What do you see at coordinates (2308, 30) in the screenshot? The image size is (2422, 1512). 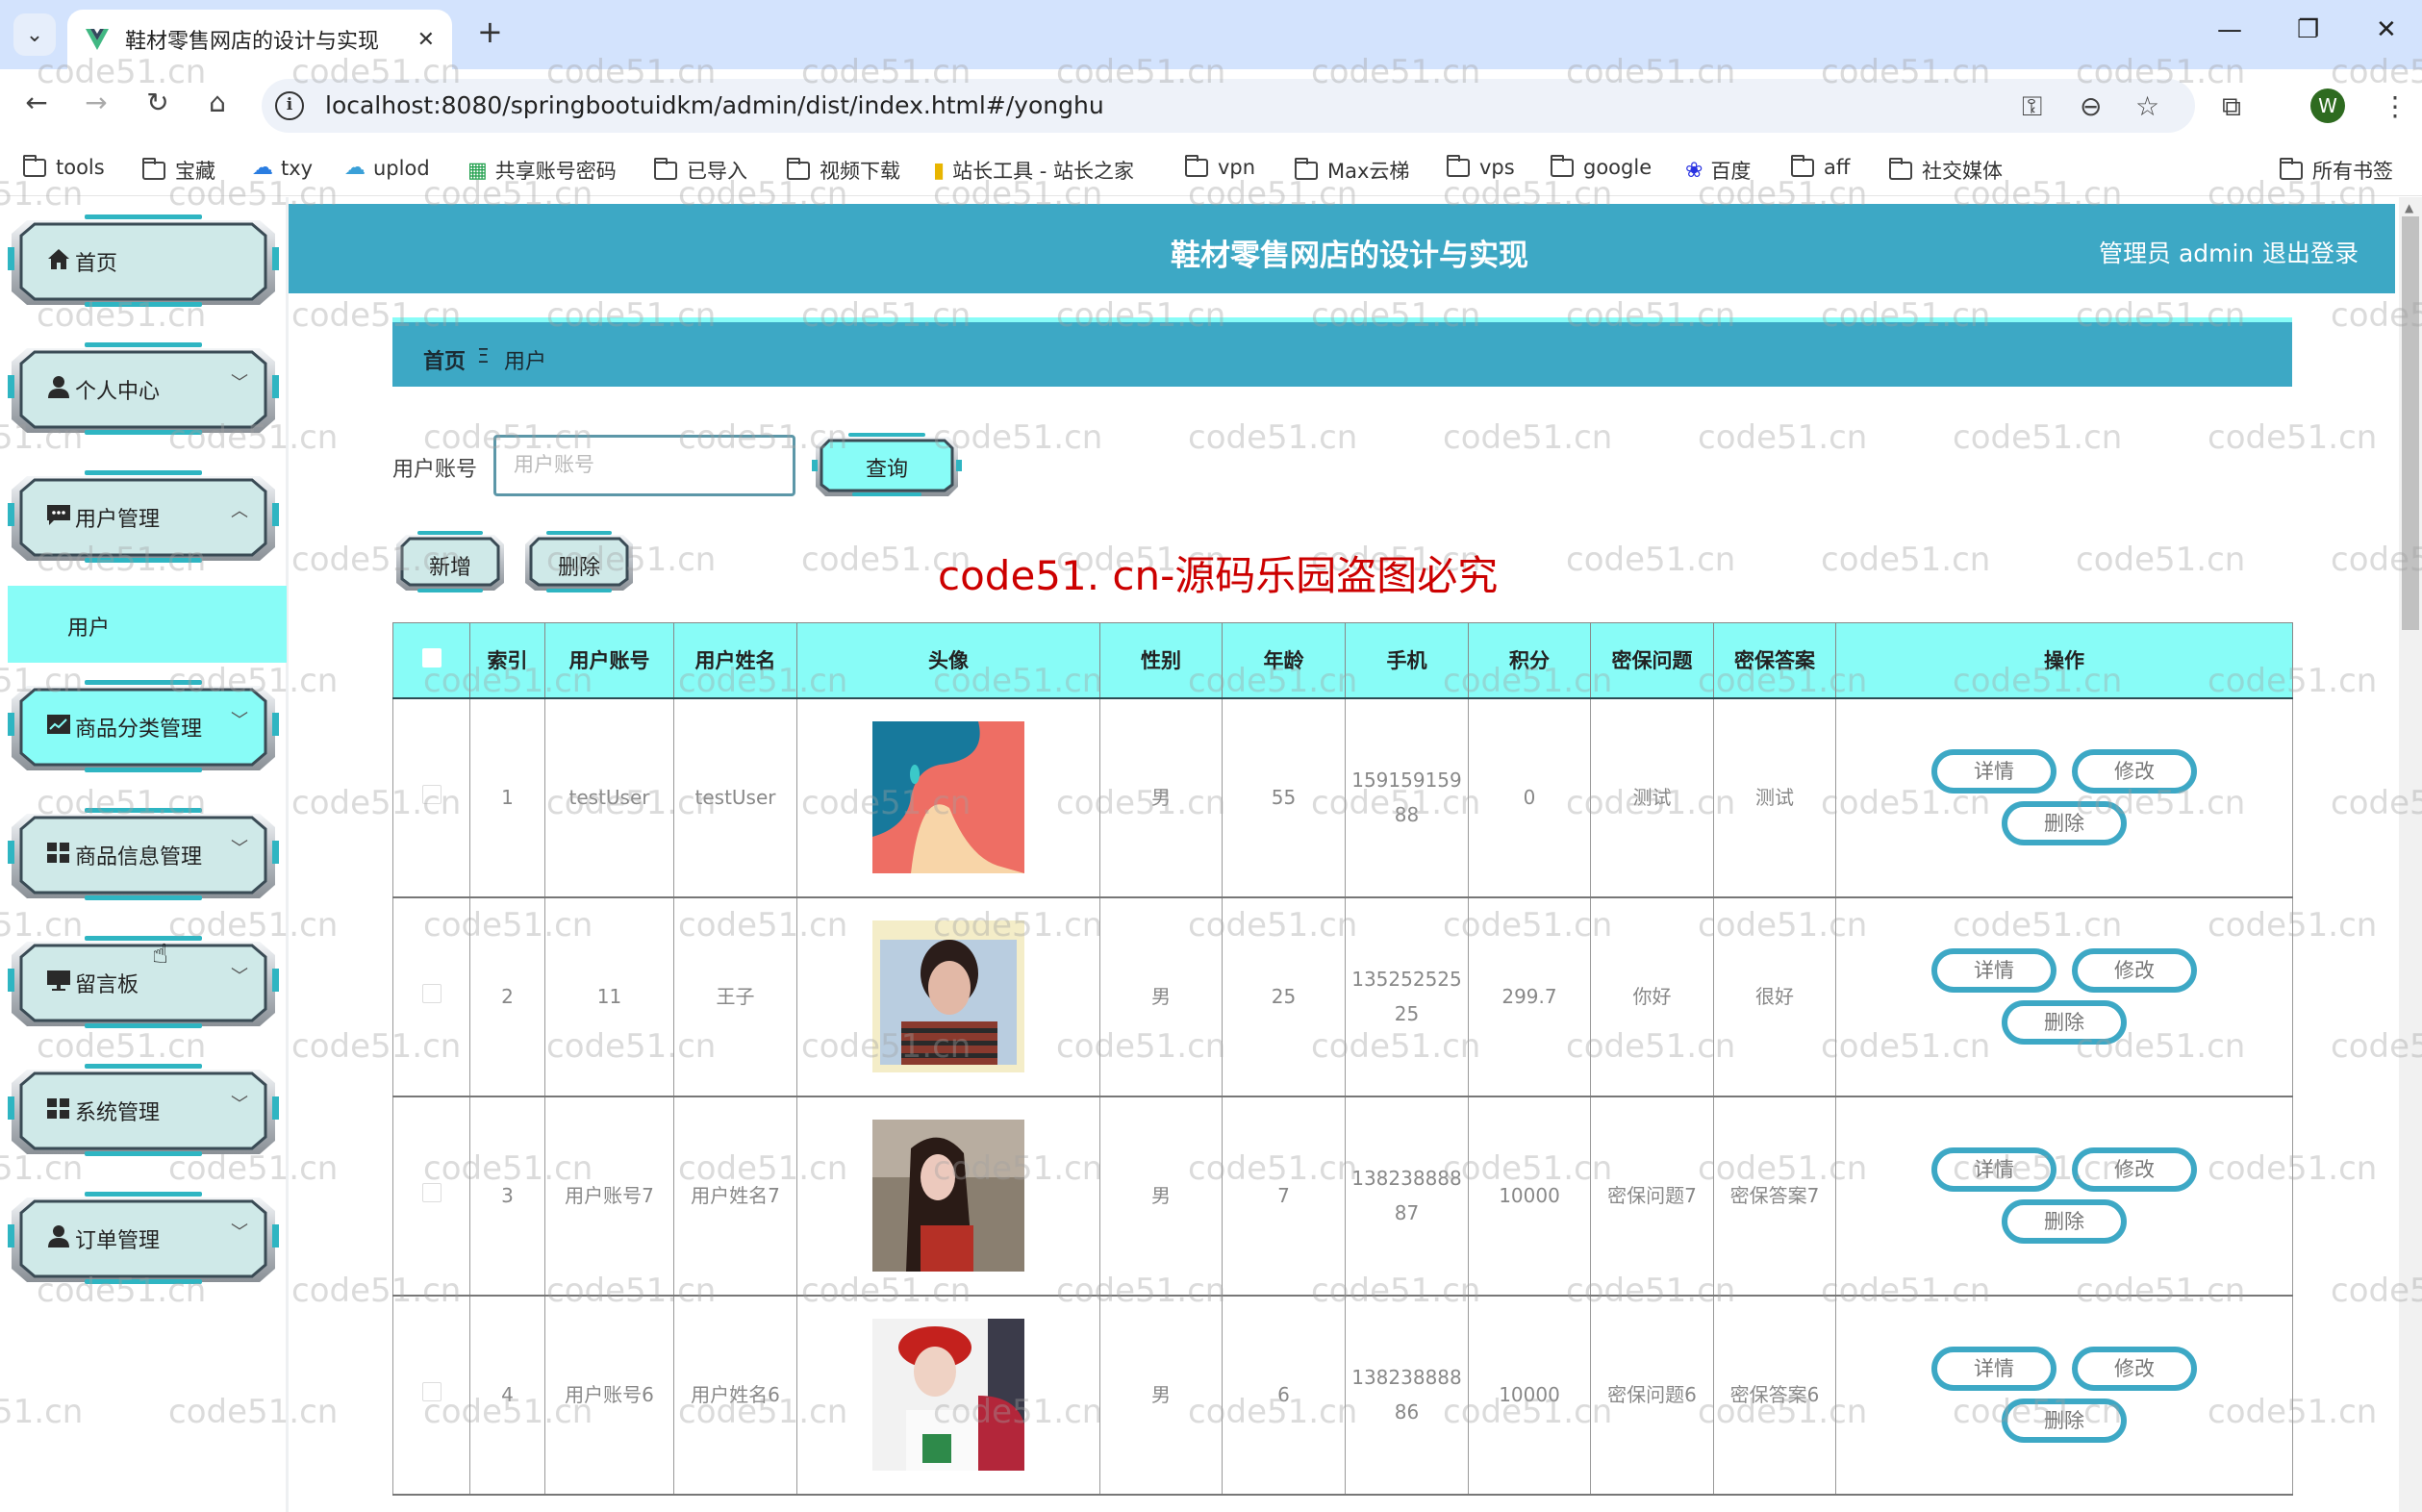 I see `restore-icon: ❐` at bounding box center [2308, 30].